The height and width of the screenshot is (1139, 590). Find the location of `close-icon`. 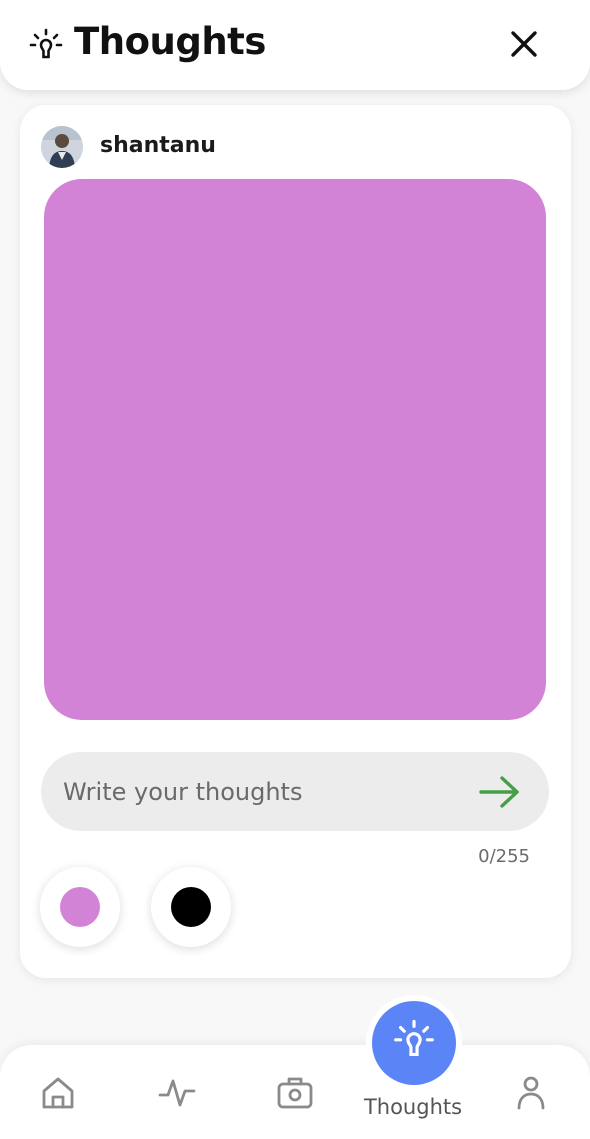

close-icon is located at coordinates (524, 44).